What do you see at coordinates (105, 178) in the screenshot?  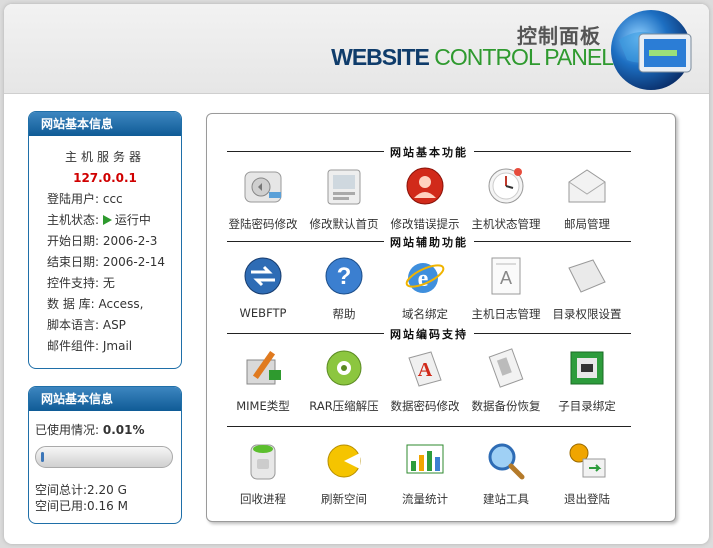 I see `server-ip: 127.0.0.1` at bounding box center [105, 178].